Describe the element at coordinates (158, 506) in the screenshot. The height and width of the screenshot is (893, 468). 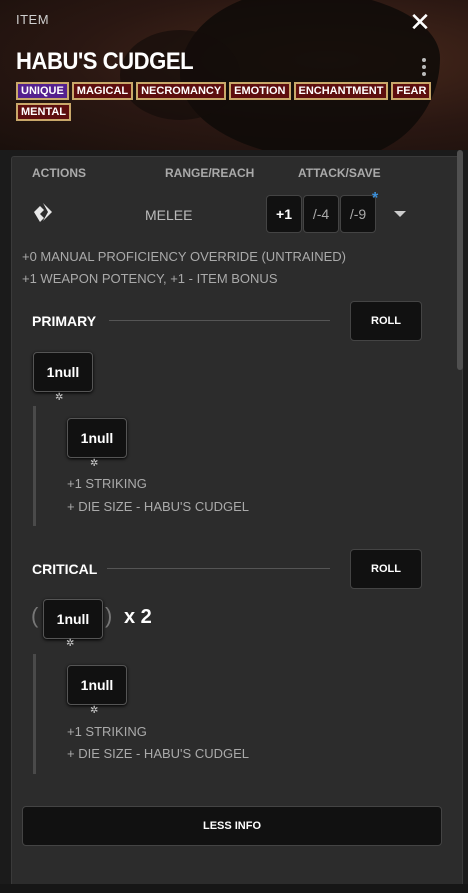
I see `primary-mod-die-size: + DIE SIZE - HABU'S CUDGEL` at that location.